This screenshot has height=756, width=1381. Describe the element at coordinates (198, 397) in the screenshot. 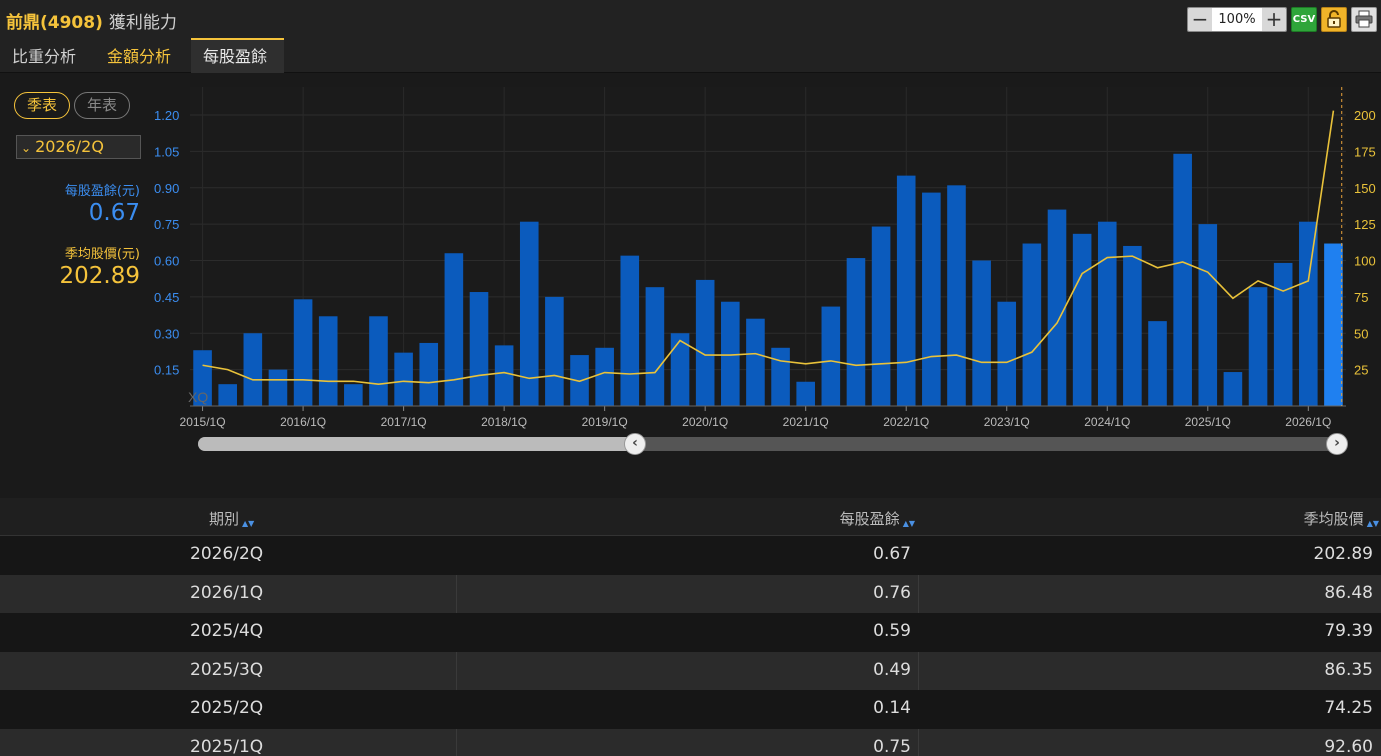

I see `xq-watermark: XQ` at that location.